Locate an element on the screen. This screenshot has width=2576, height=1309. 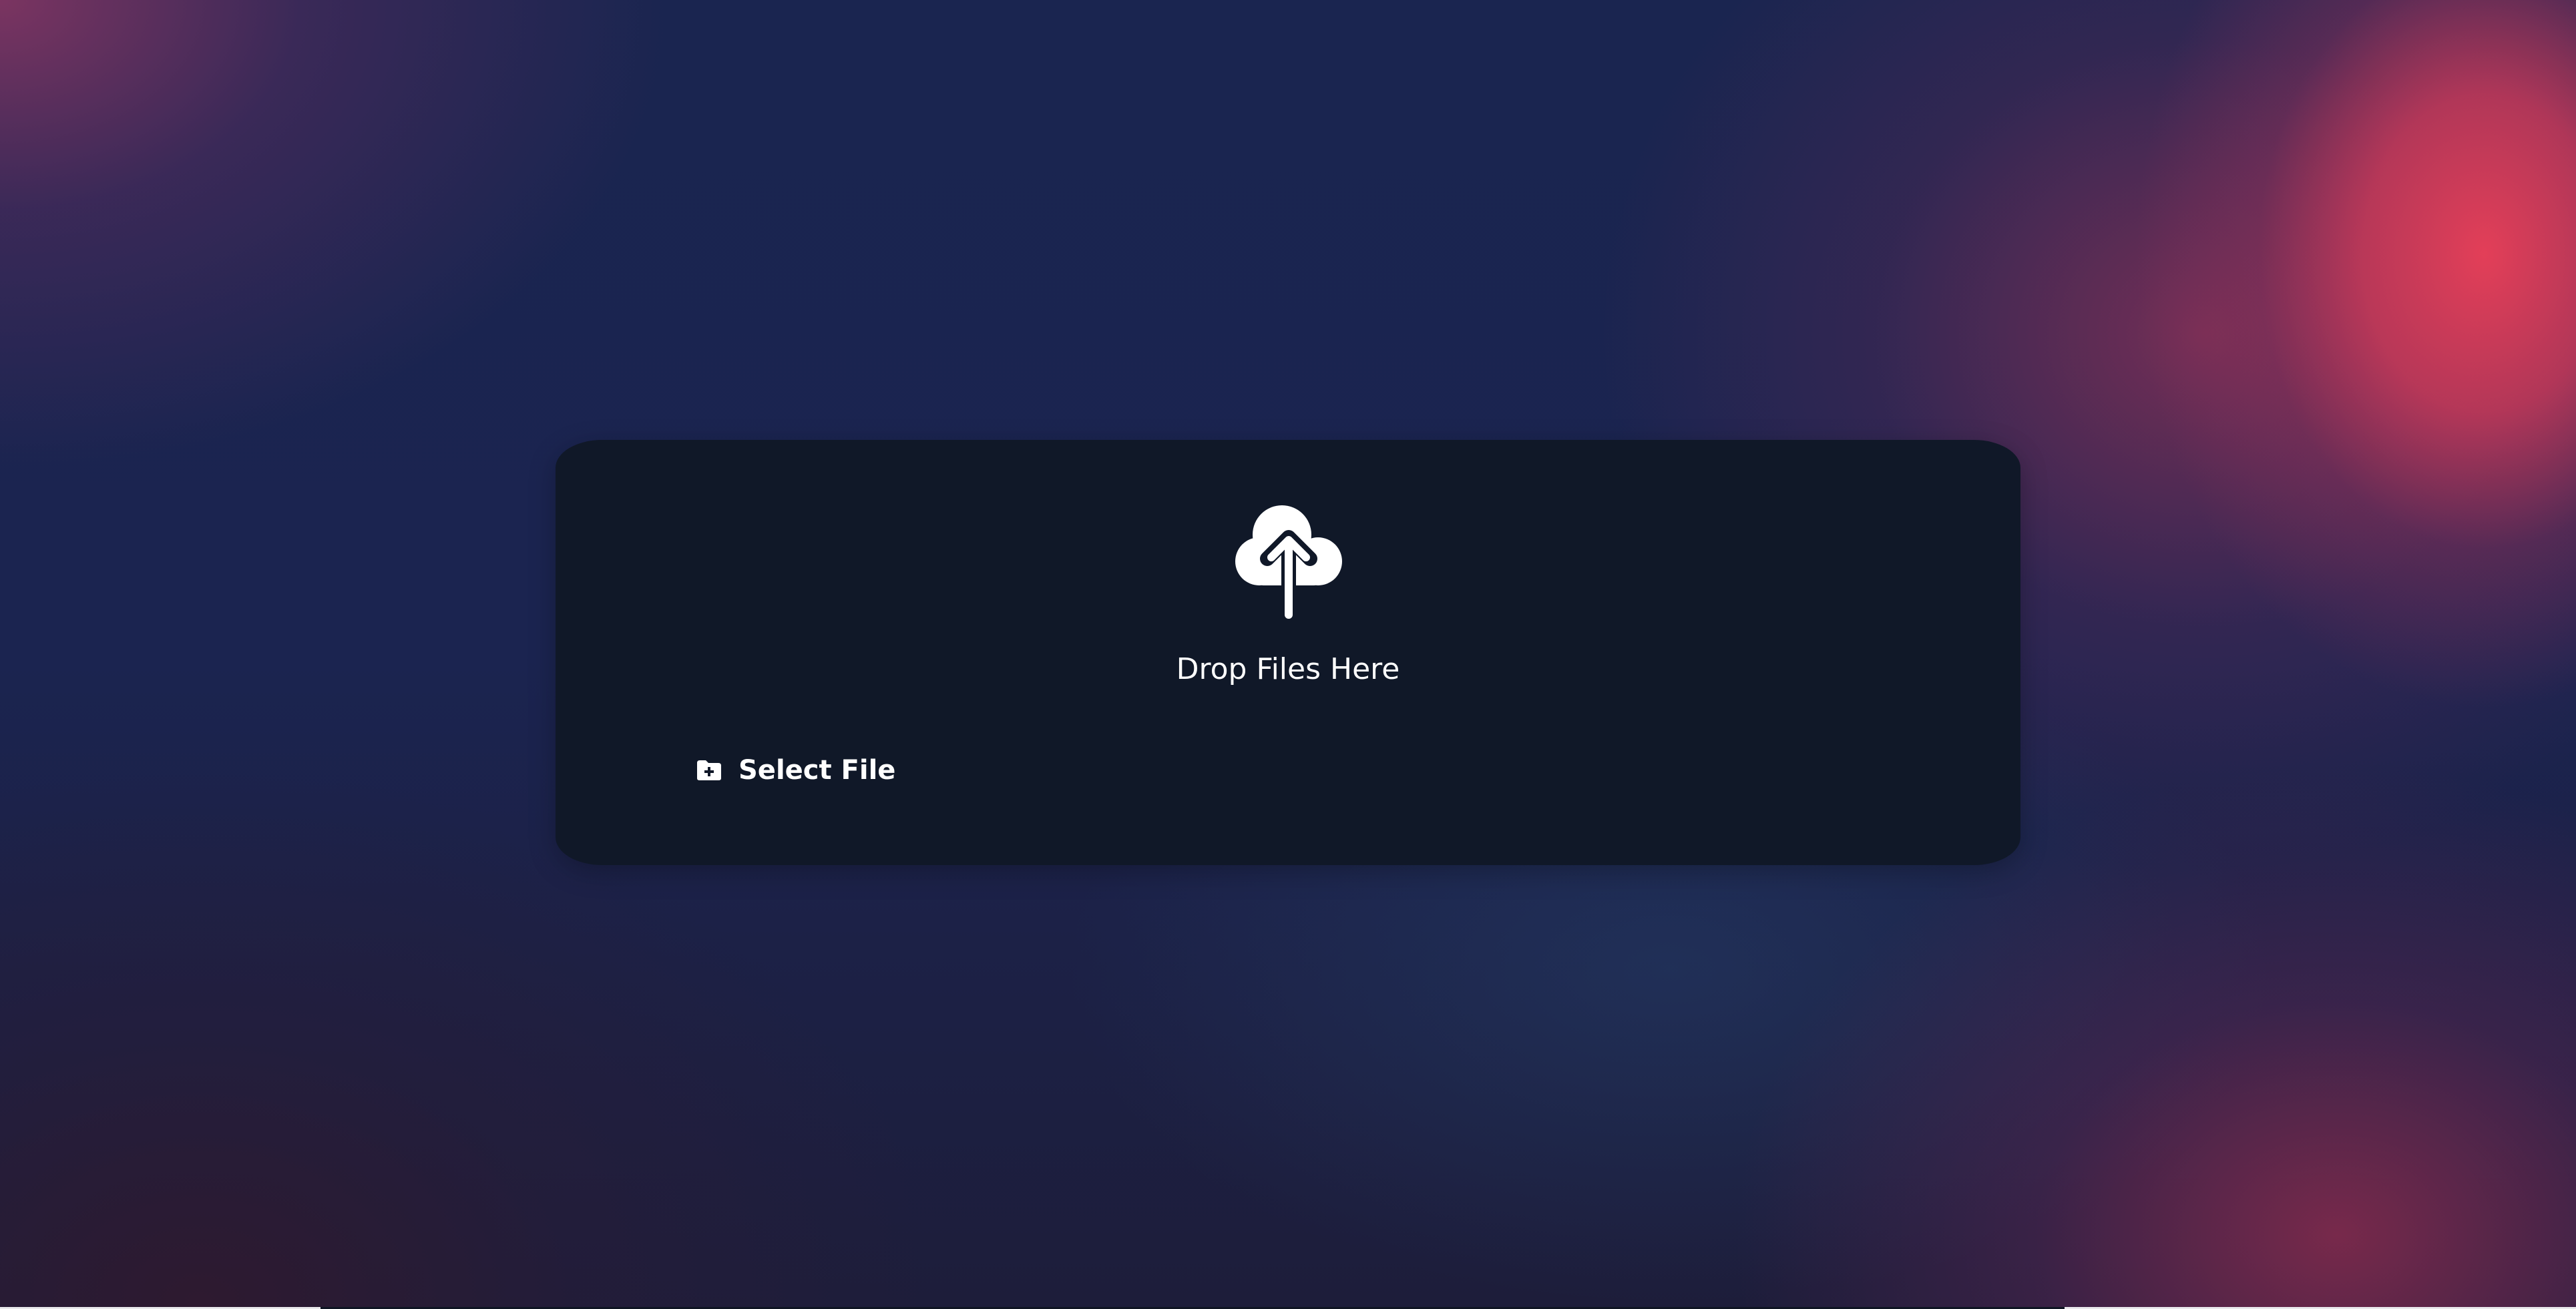
folder-plus-icon is located at coordinates (709, 770).